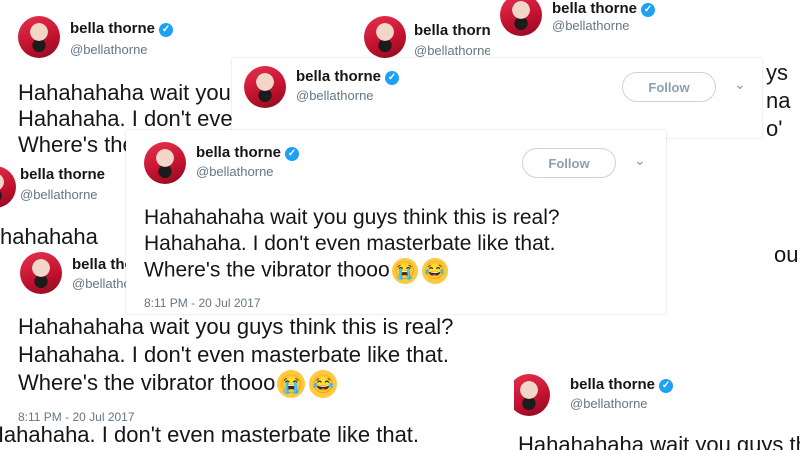 The height and width of the screenshot is (450, 800). Describe the element at coordinates (770, 240) in the screenshot. I see `tweet-card-bg-i: ou` at that location.